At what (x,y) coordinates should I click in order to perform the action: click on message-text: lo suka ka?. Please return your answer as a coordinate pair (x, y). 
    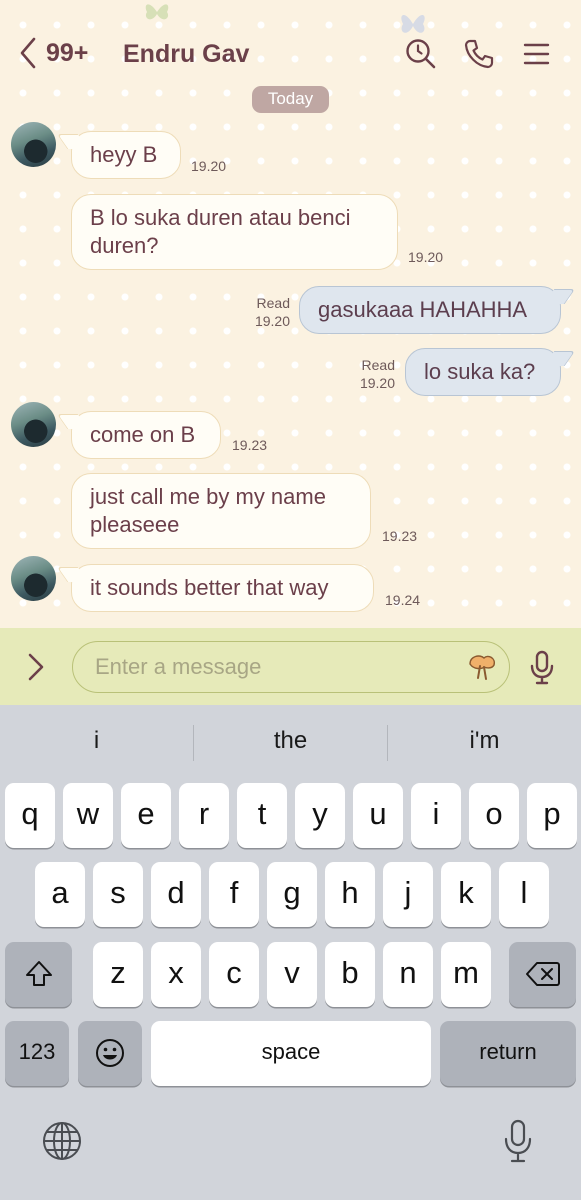
    Looking at the image, I should click on (480, 371).